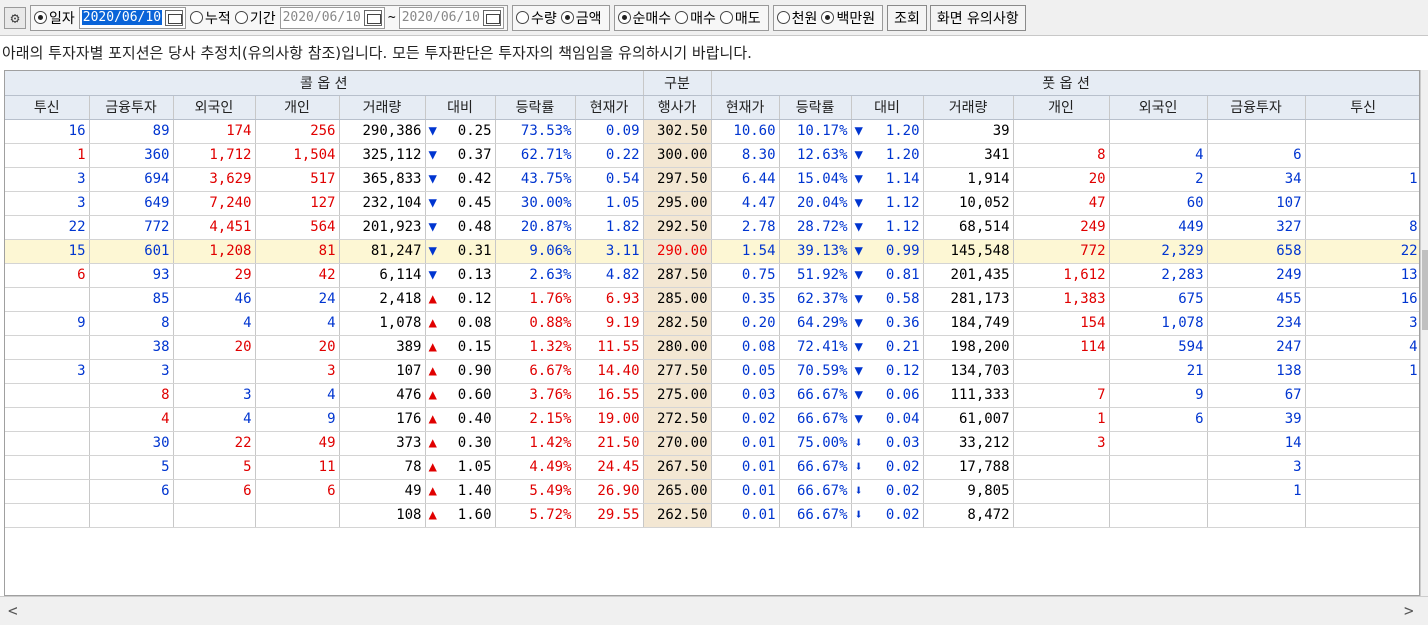 Image resolution: width=1428 pixels, height=625 pixels. I want to click on radio-buy: 매수, so click(695, 18).